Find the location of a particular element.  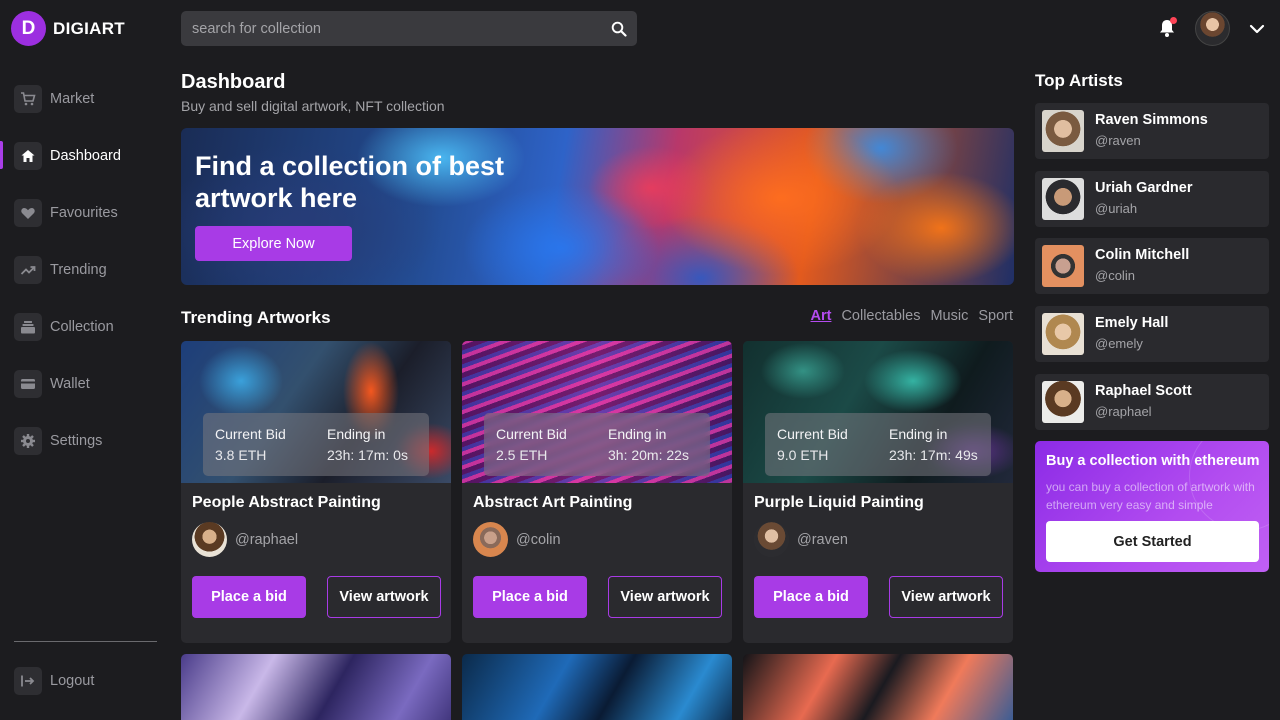

artist-card: Uriah Gardner @uriah is located at coordinates (1152, 199).